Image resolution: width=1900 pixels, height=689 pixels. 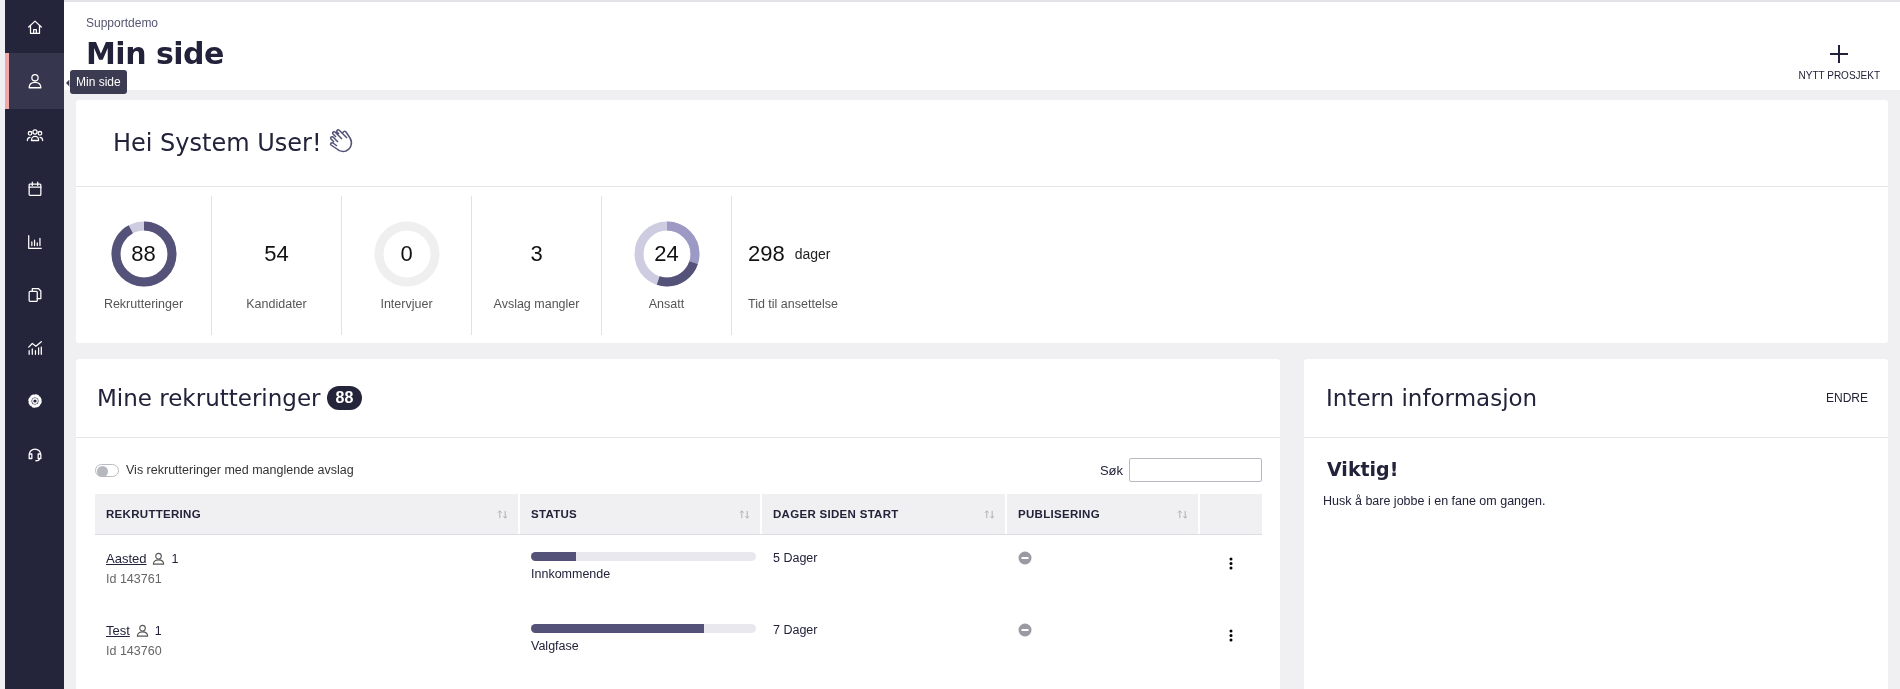 What do you see at coordinates (1195, 470) in the screenshot?
I see `search-field` at bounding box center [1195, 470].